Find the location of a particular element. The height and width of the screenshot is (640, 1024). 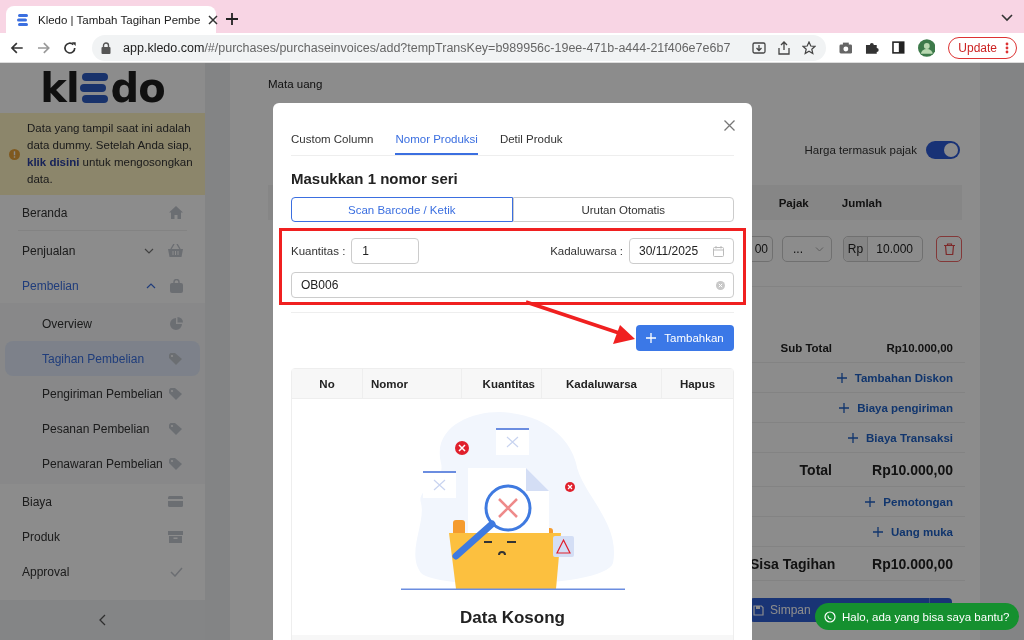

column-header: Hapus is located at coordinates (697, 384).